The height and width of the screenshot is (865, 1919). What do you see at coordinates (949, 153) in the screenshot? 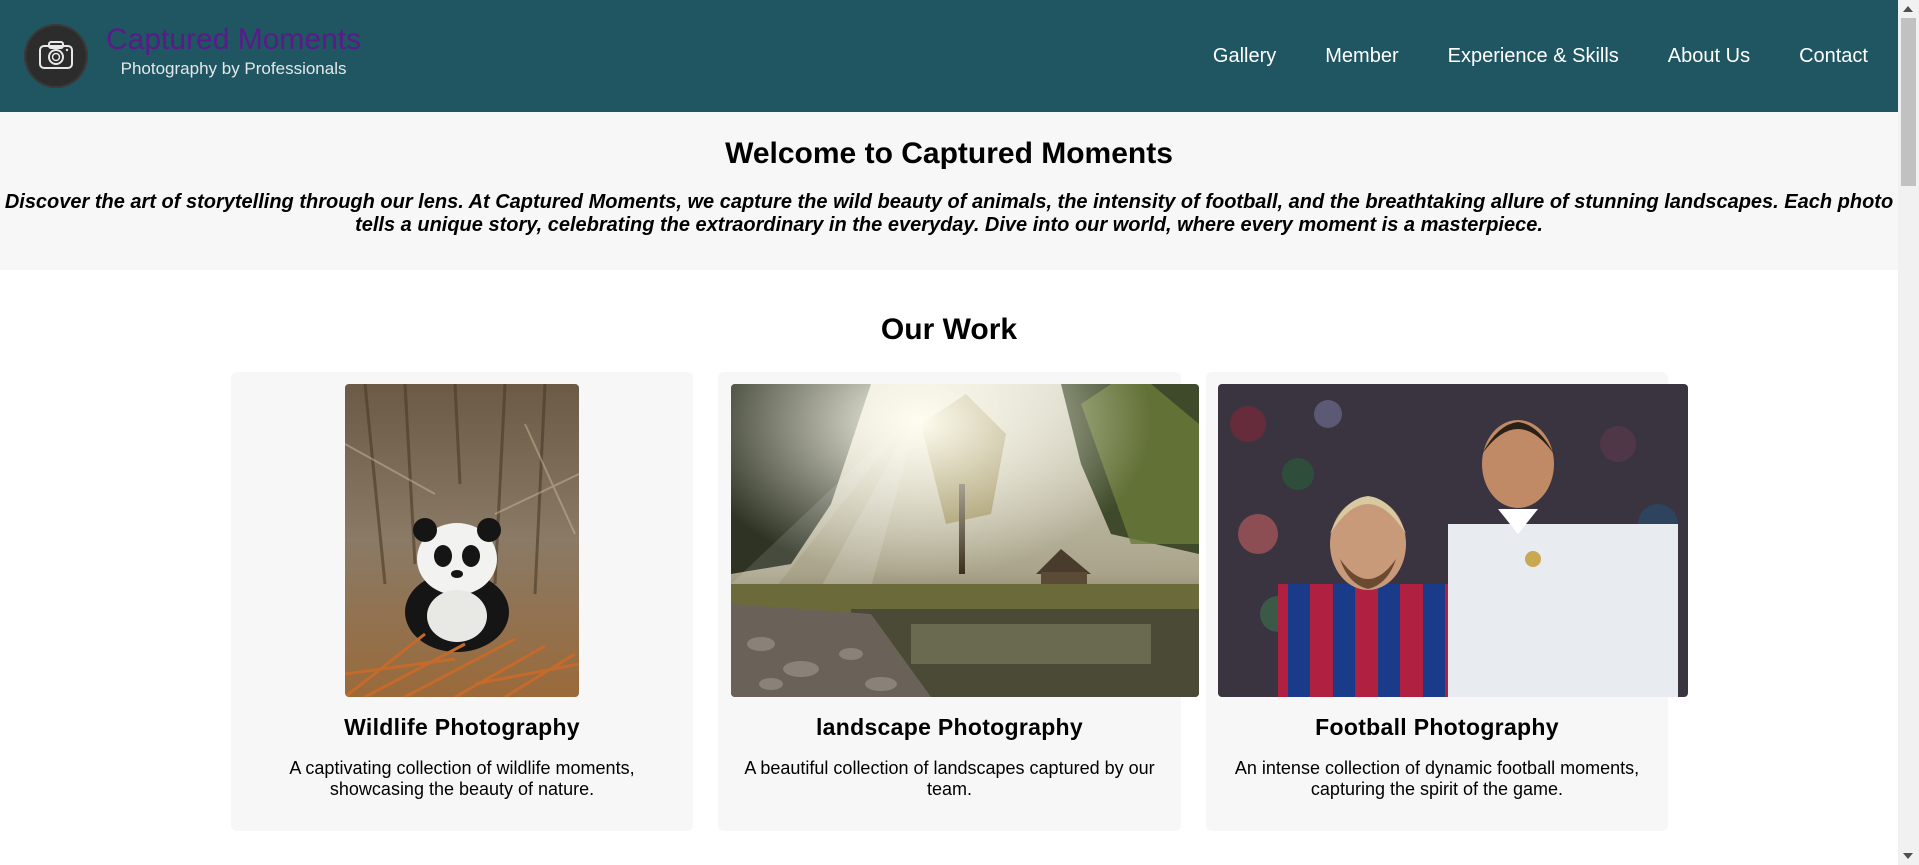
I see `welcome-title: Welcome to Captured Moments` at bounding box center [949, 153].